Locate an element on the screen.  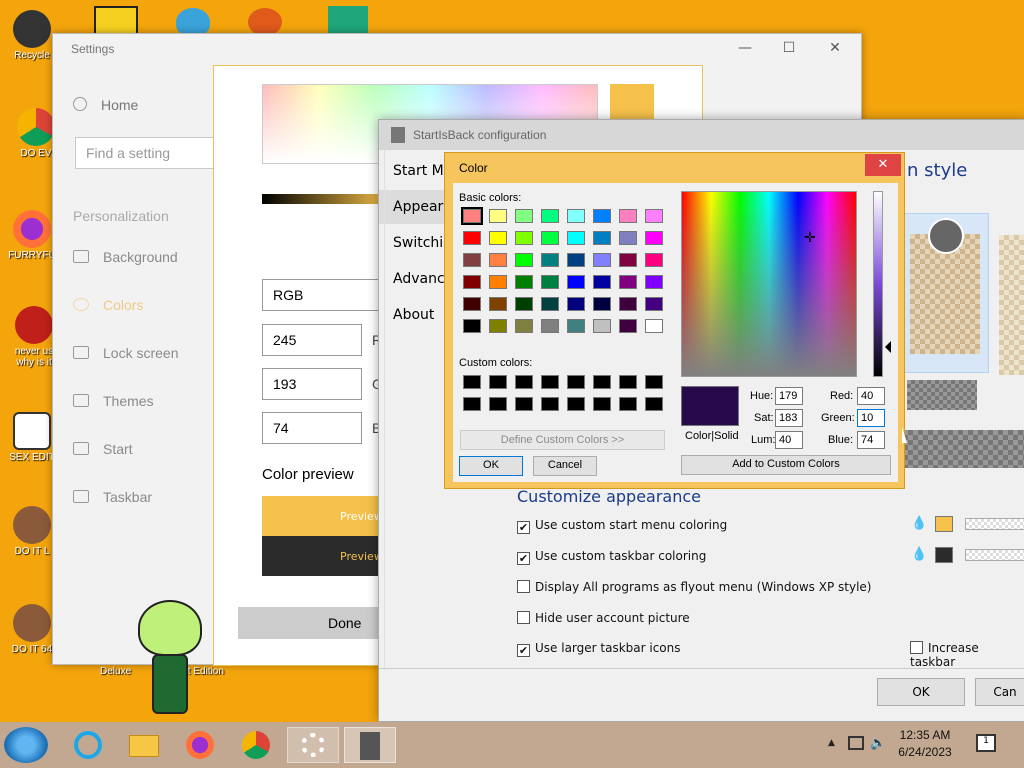
value-slider is located at coordinates (327, 199).